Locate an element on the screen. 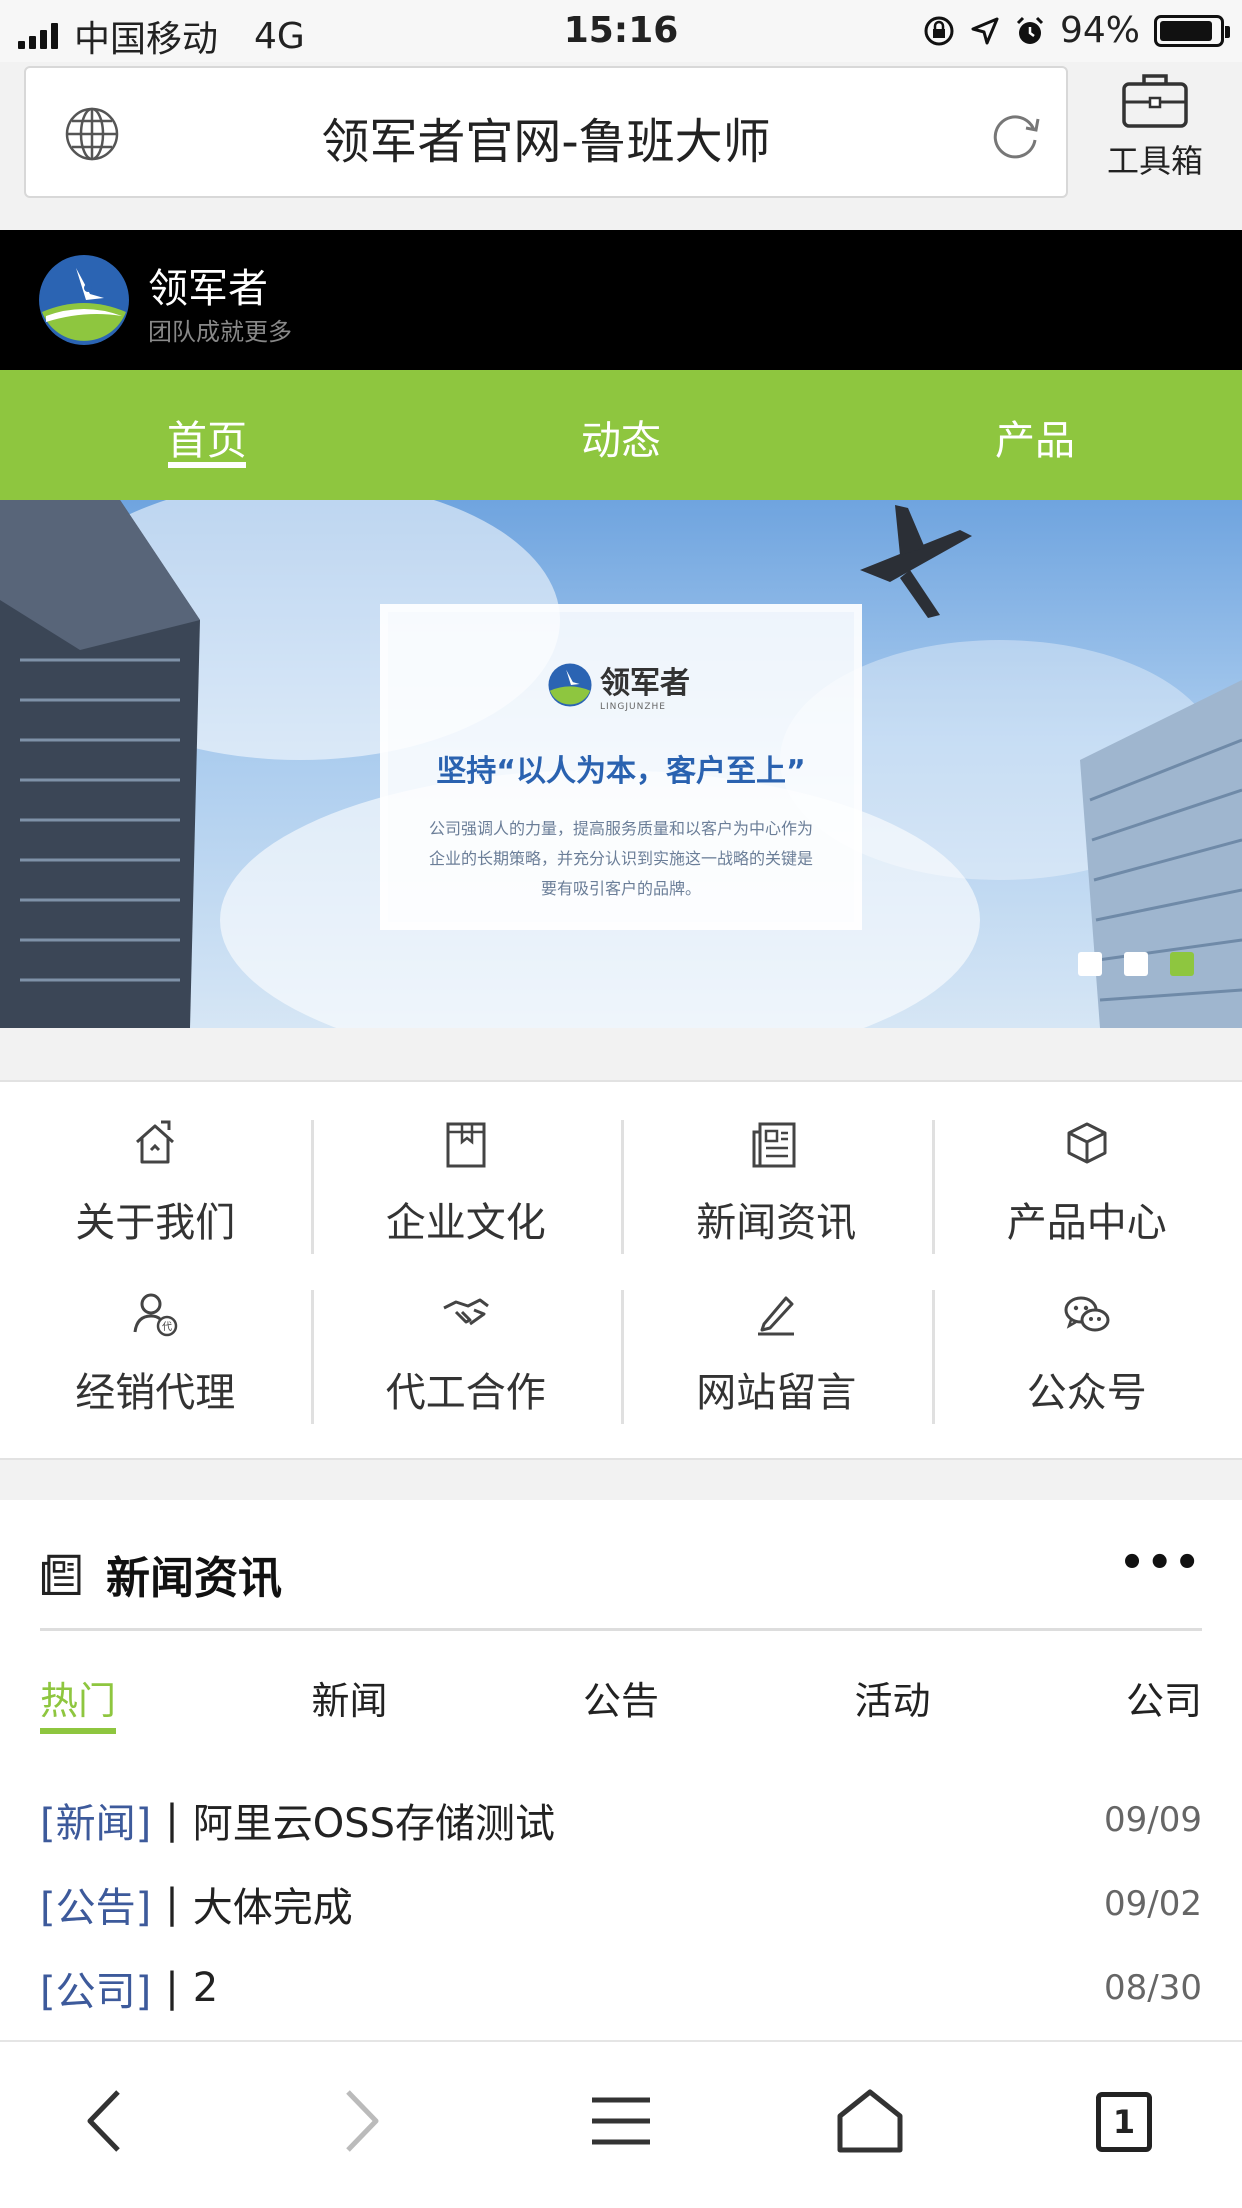 This screenshot has height=2208, width=1242. quick-link-label: 网站留言 is located at coordinates (776, 1393).